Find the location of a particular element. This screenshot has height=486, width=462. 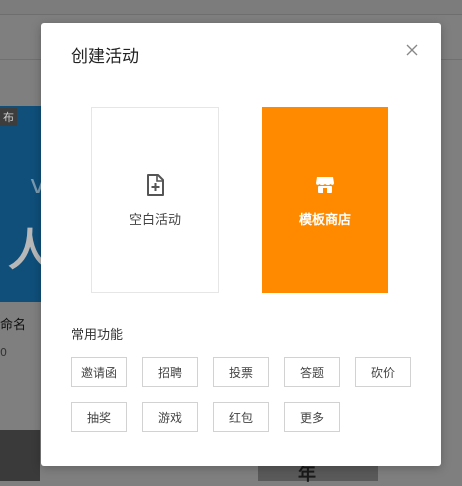

feature-button-bargain: 砍价 is located at coordinates (383, 372).